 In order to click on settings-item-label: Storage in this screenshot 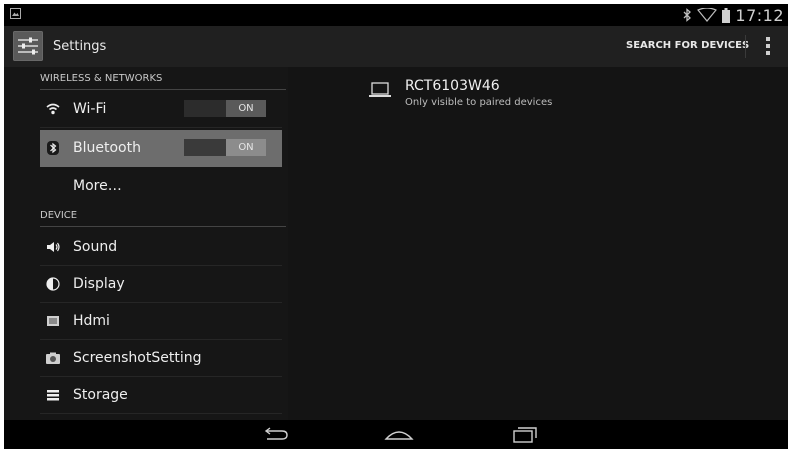, I will do `click(100, 395)`.